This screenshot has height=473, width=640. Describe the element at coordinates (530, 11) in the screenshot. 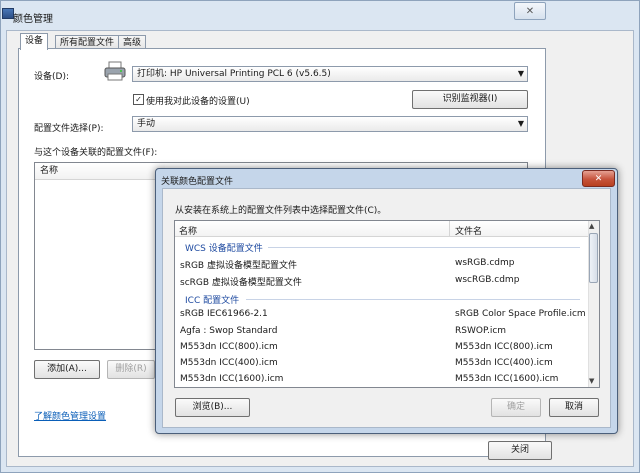

I see `window-close-button: ✕` at that location.